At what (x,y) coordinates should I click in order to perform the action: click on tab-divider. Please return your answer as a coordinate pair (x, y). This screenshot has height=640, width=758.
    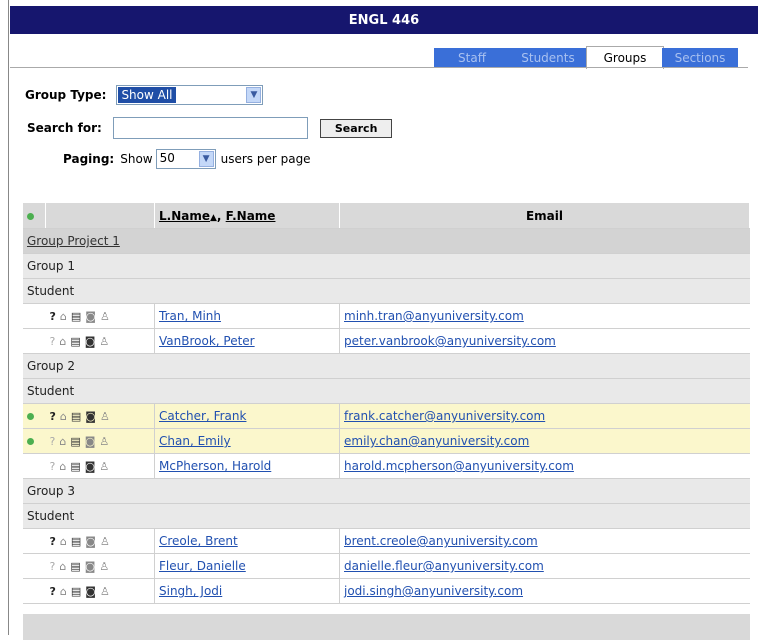
    Looking at the image, I should click on (379, 67).